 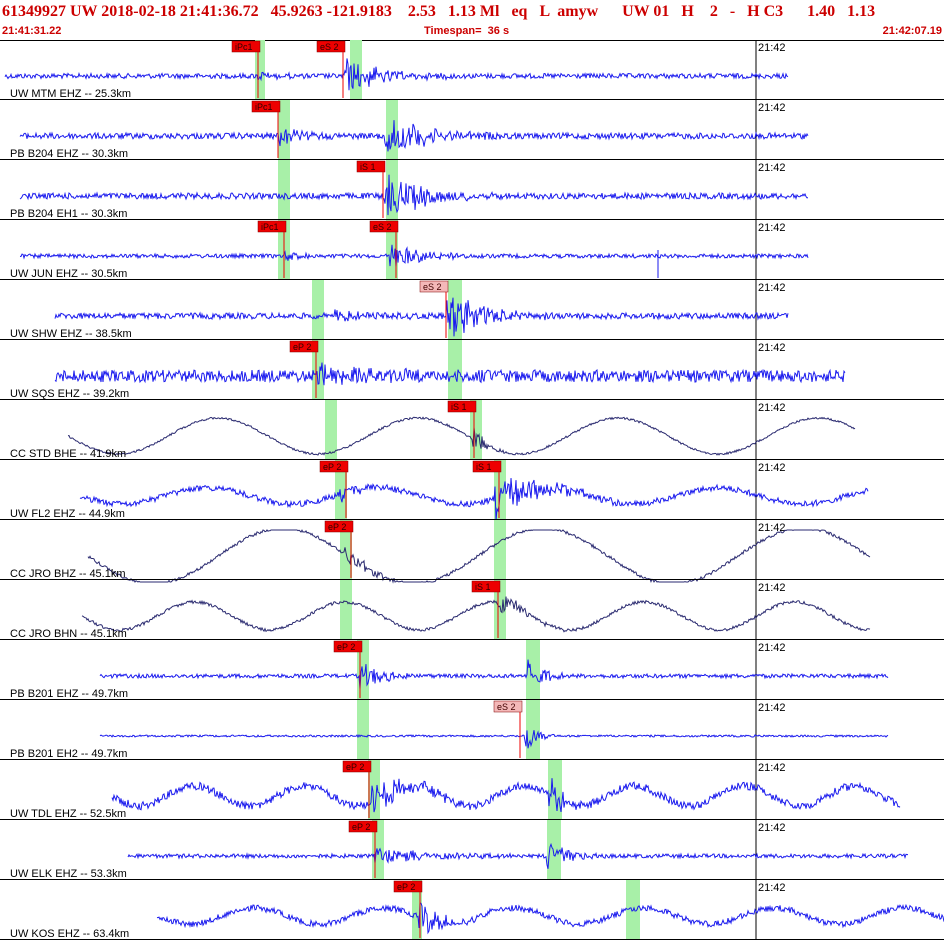 I want to click on channel-panel: 21:42 eP 2 iS 1 UW FL2 EHZ -- 44.9km, so click(x=472, y=491).